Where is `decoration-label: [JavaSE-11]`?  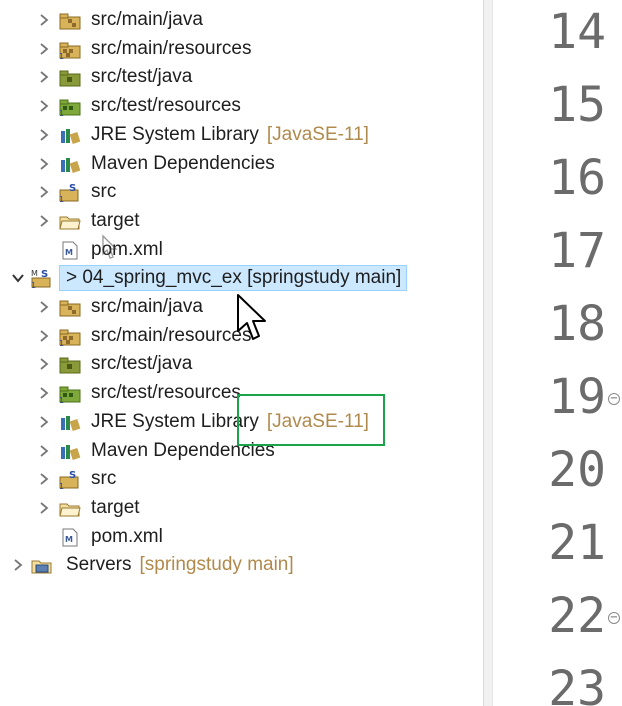 decoration-label: [JavaSE-11] is located at coordinates (317, 134).